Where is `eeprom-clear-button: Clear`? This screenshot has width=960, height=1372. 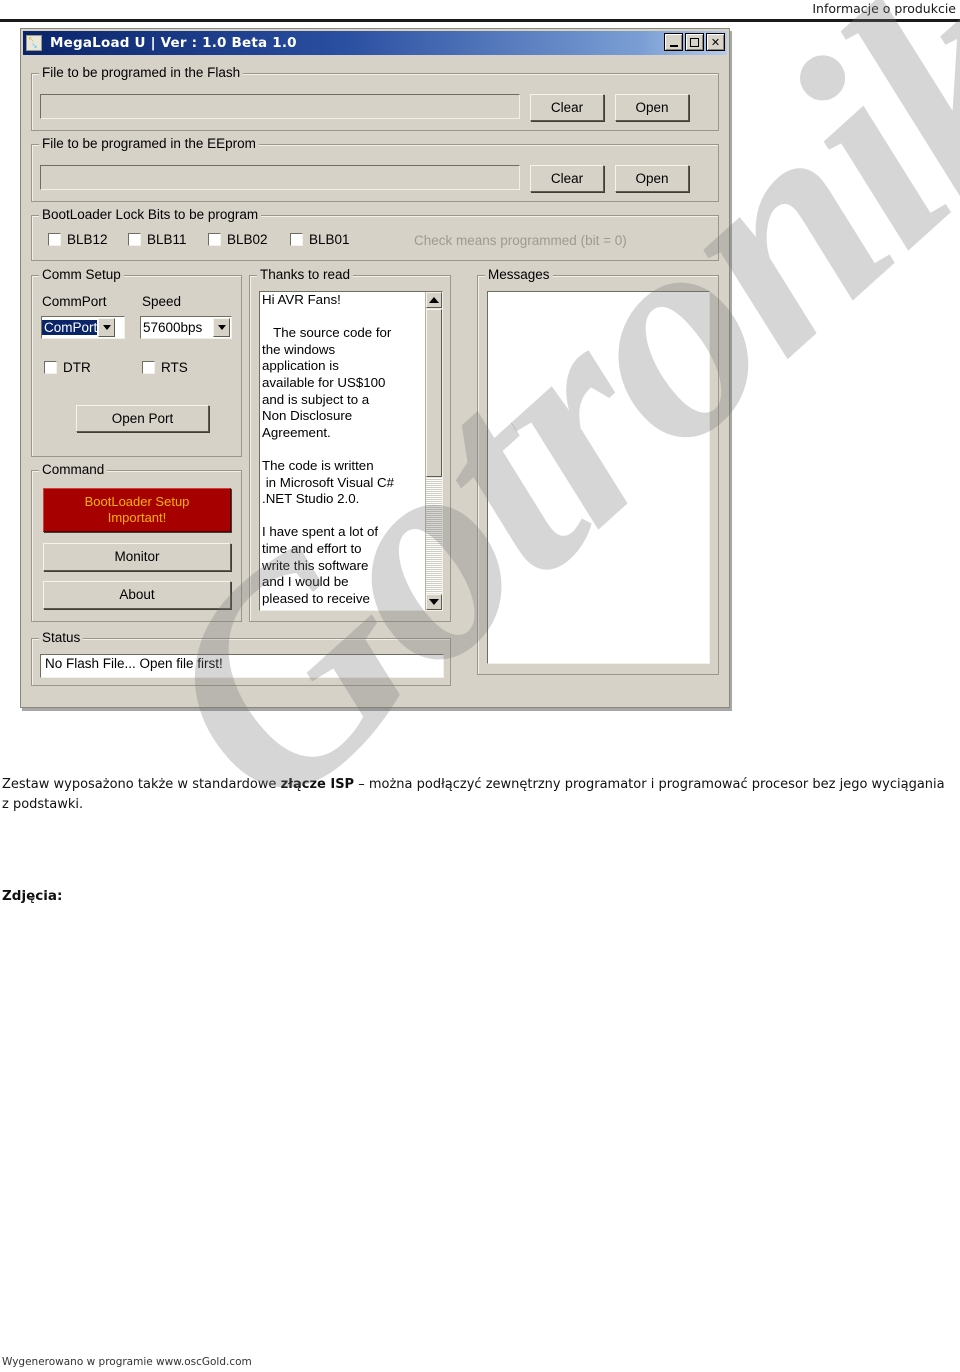
eeprom-clear-button: Clear is located at coordinates (567, 178).